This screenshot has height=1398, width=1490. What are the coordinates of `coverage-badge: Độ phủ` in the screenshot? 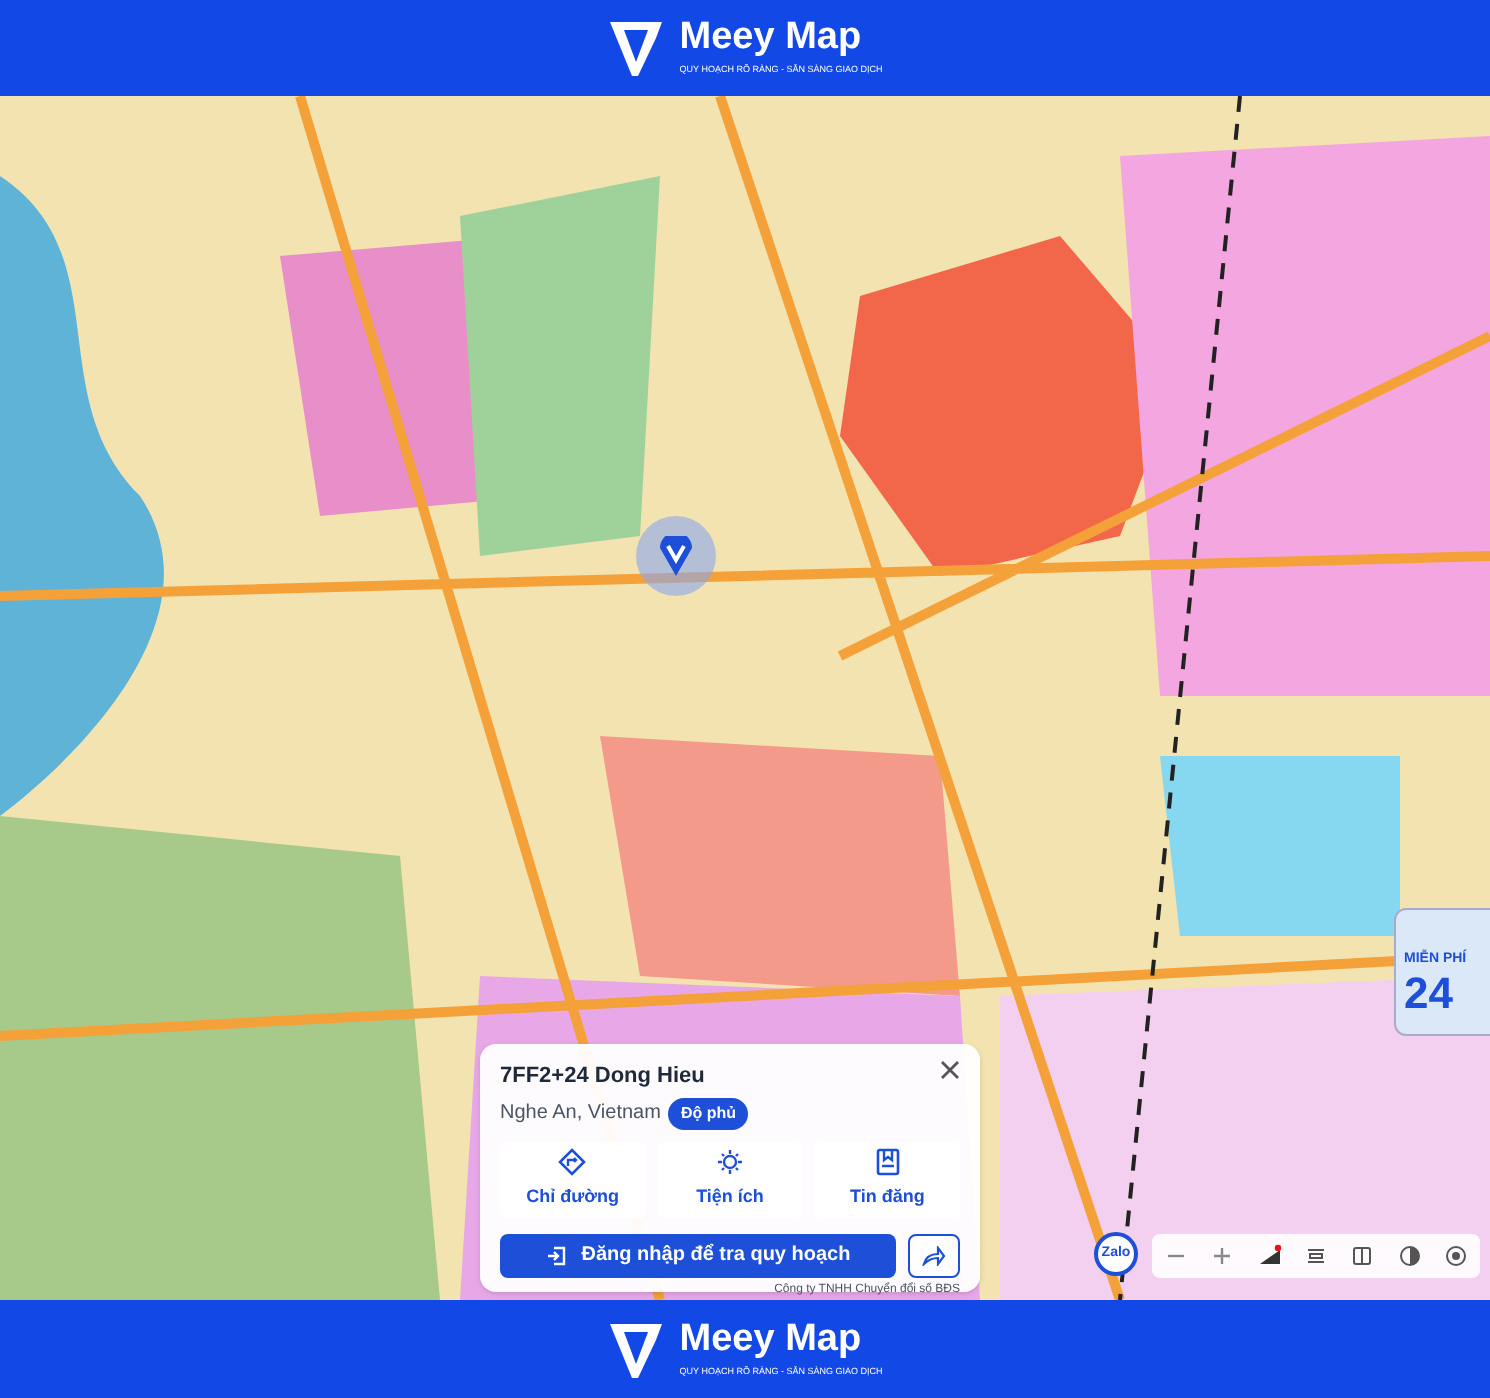 It's located at (708, 1113).